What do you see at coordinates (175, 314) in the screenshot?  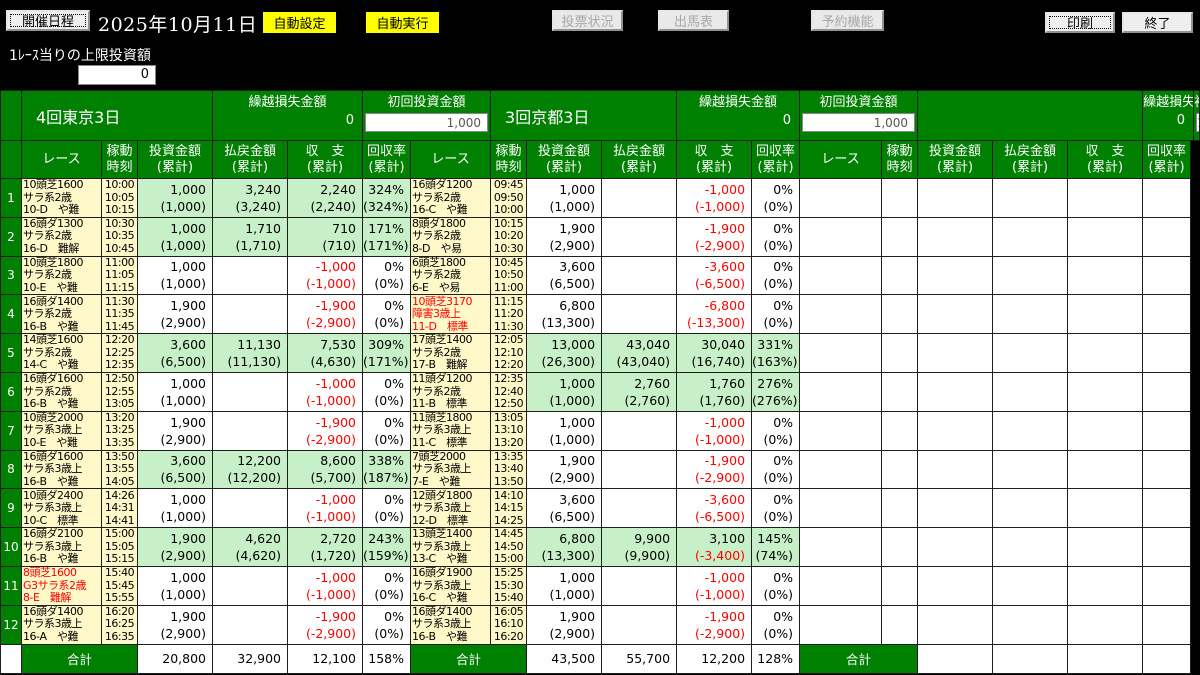 I see `invest-cell: 1,900 (2,900)` at bounding box center [175, 314].